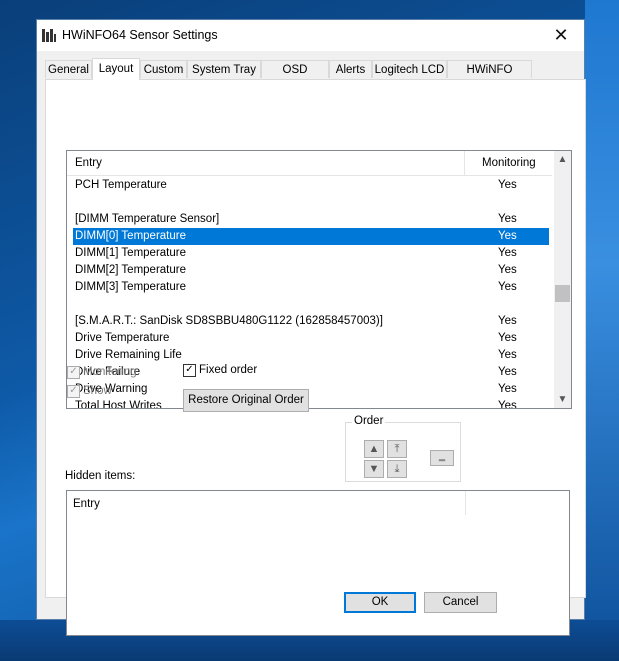 This screenshot has width=619, height=661. Describe the element at coordinates (460, 602) in the screenshot. I see `cancel-button: Cancel` at that location.